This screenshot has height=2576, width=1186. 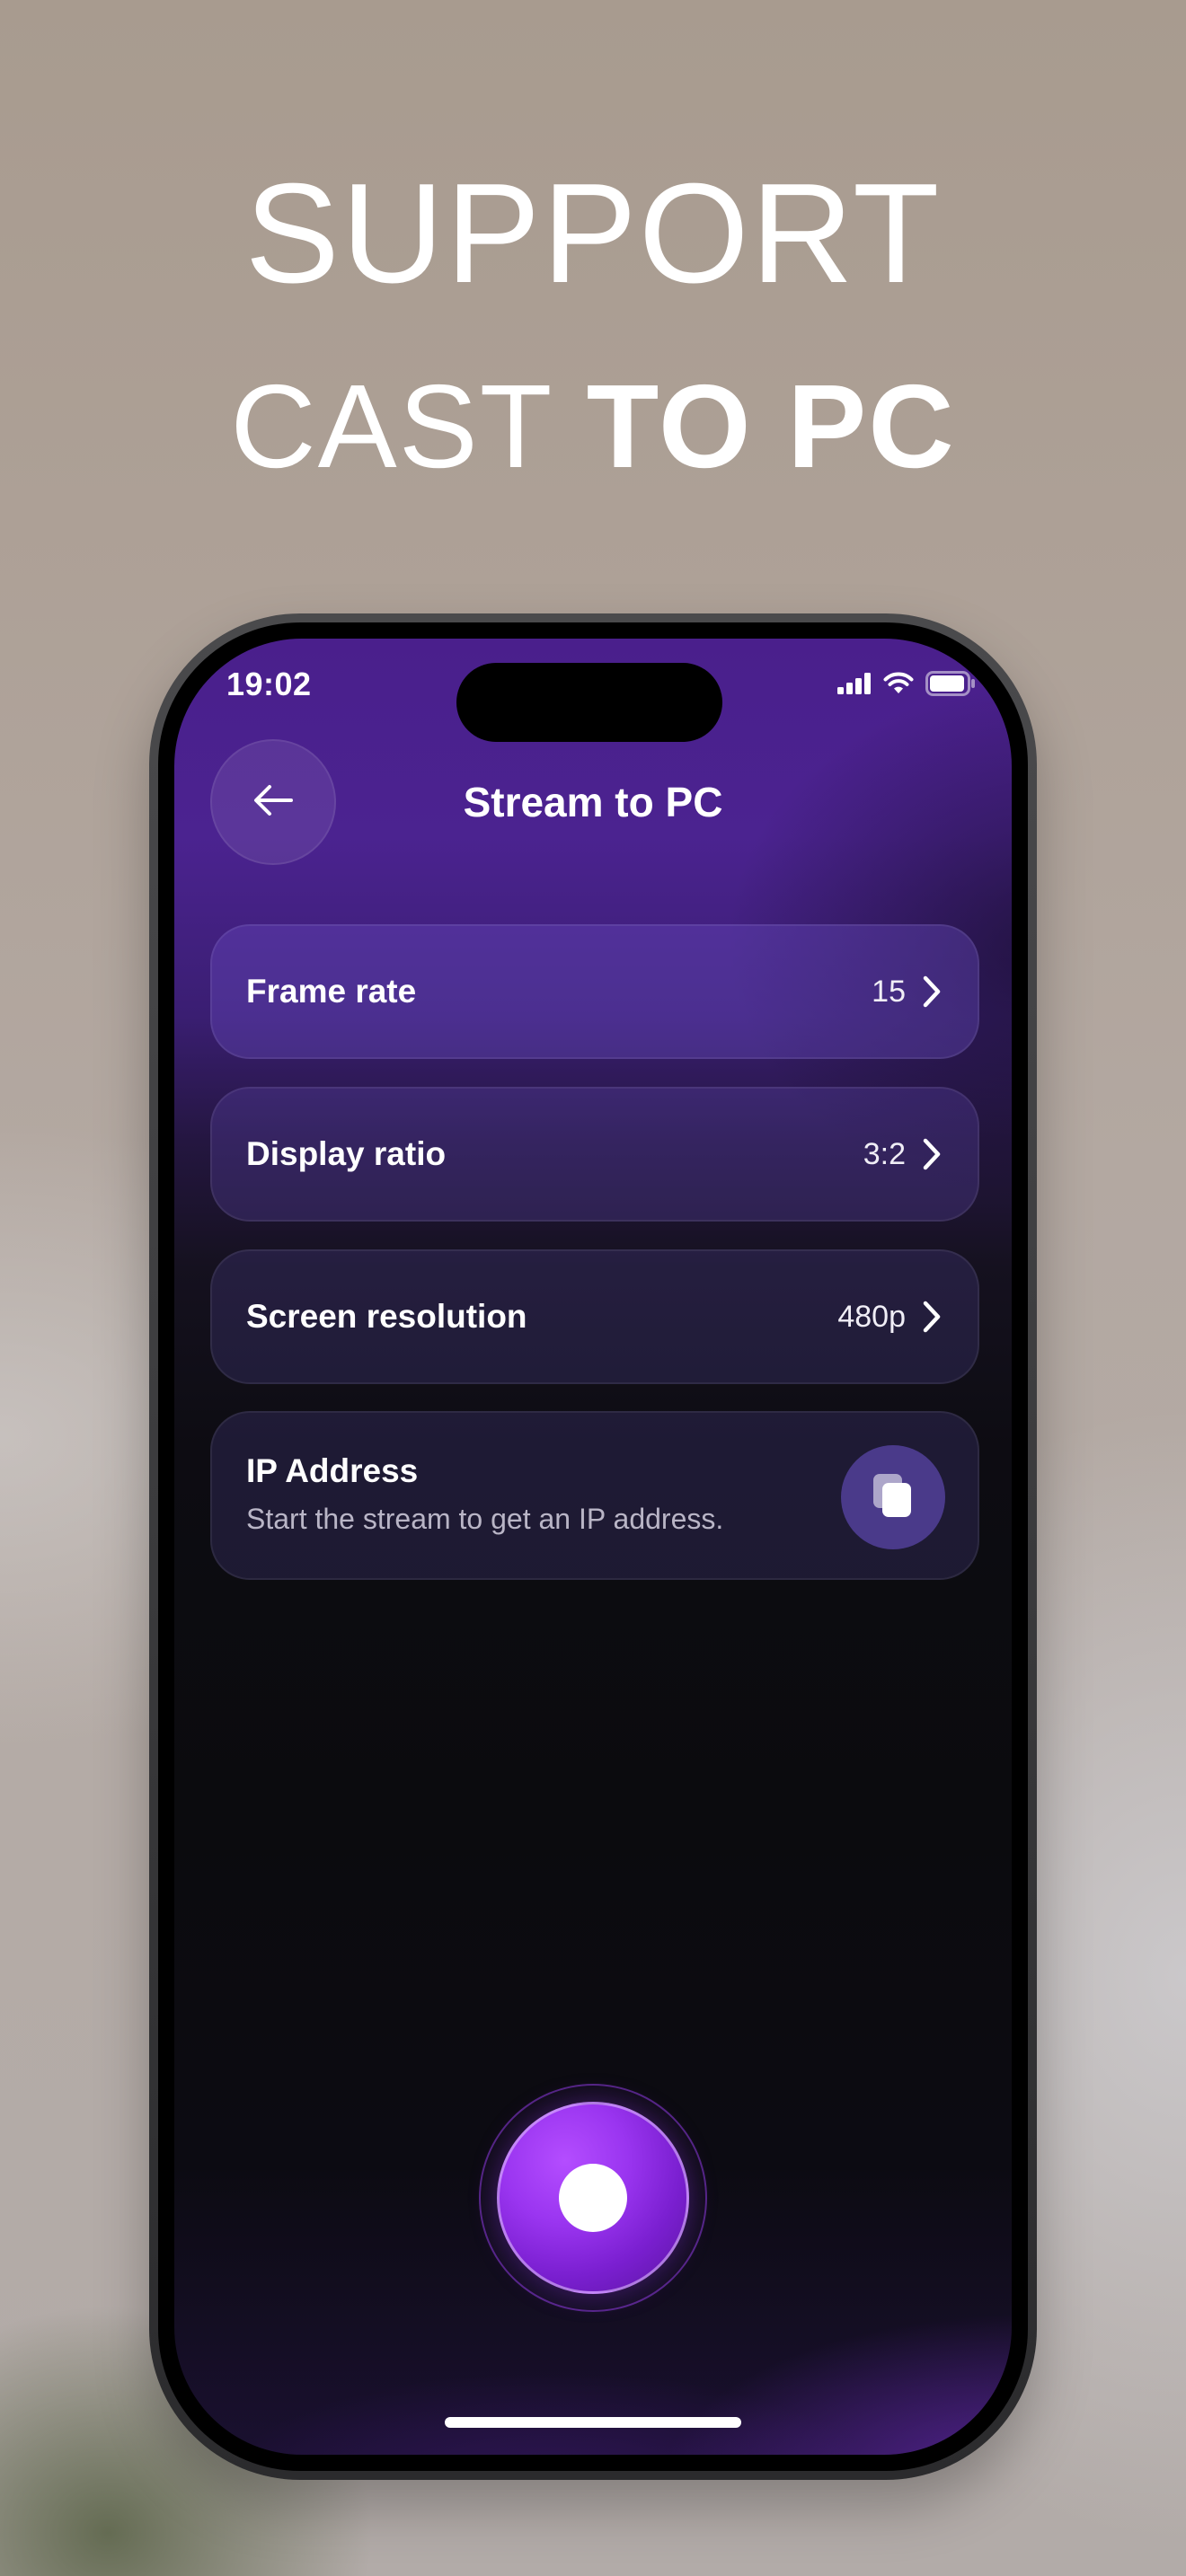 What do you see at coordinates (771, 426) in the screenshot?
I see `headline-to-pc-bold: TO PC` at bounding box center [771, 426].